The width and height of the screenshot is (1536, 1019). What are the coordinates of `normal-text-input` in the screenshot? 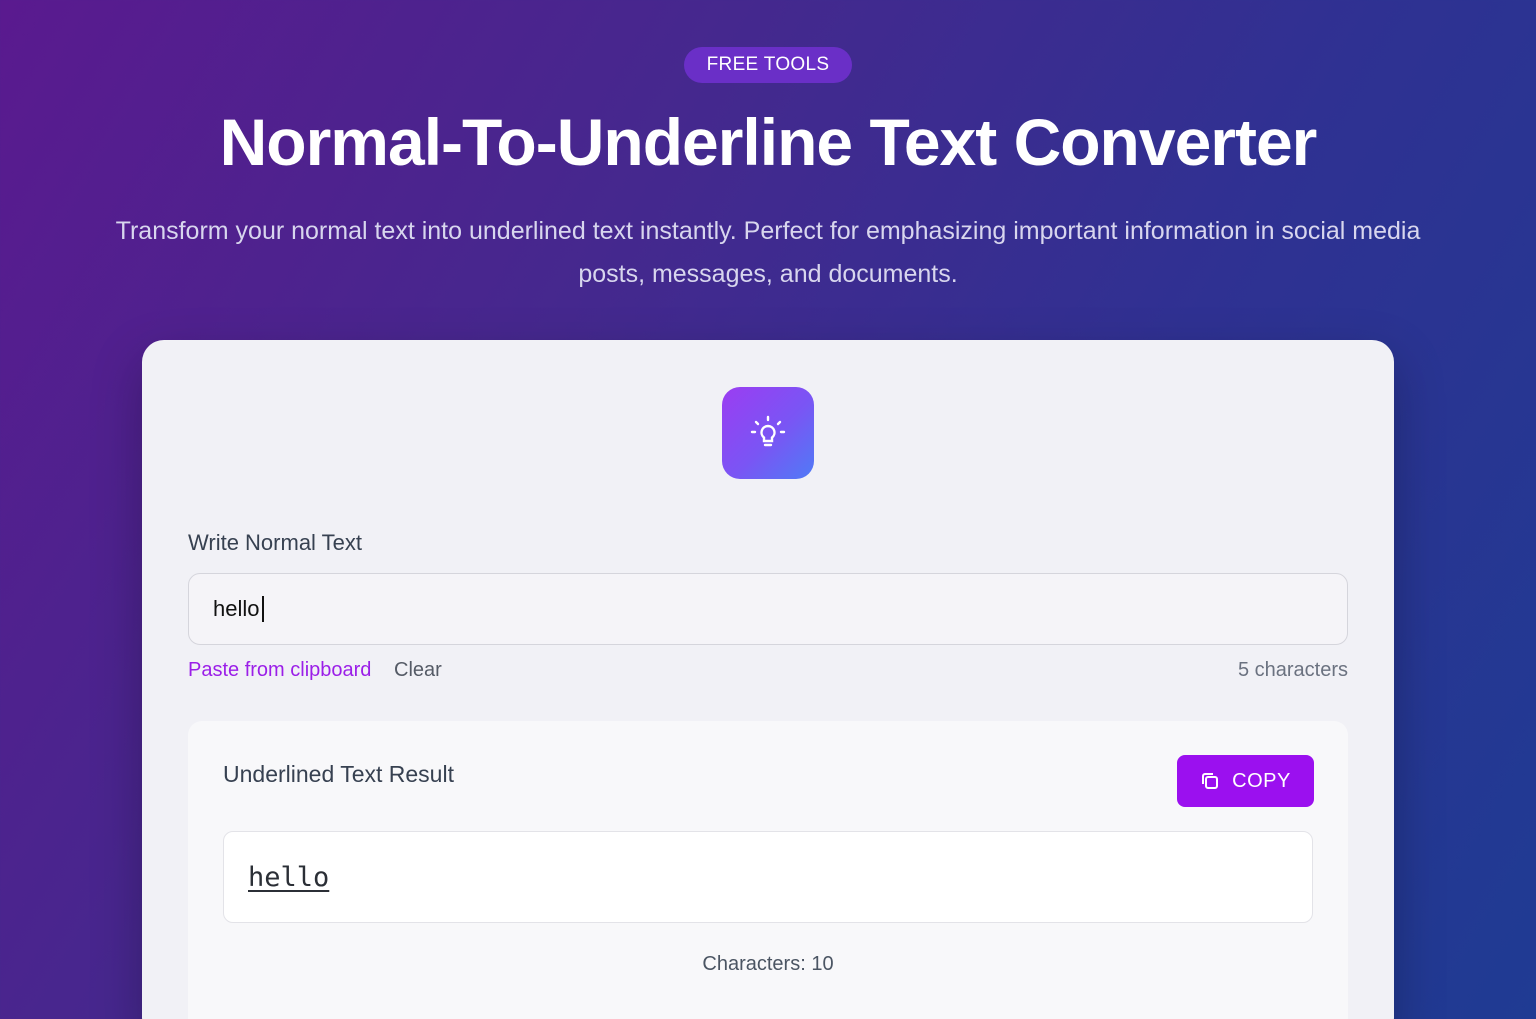 It's located at (768, 609).